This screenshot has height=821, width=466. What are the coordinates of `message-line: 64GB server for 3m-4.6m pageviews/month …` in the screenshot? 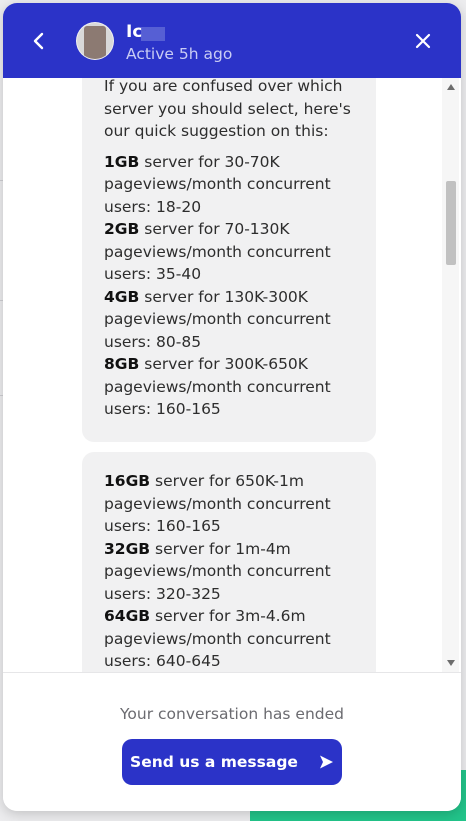 It's located at (217, 638).